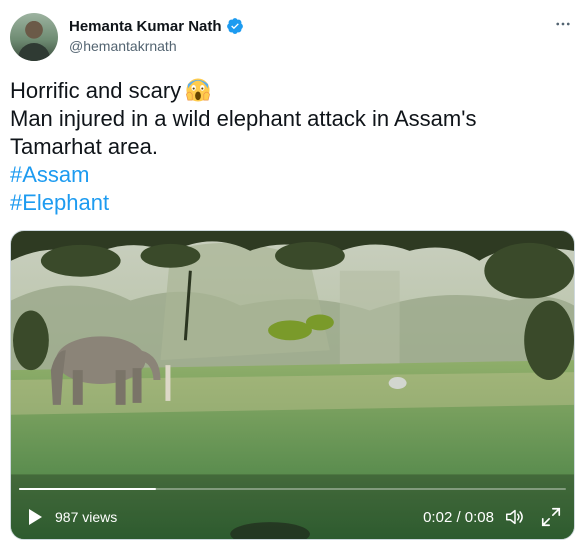 The width and height of the screenshot is (585, 549). I want to click on author-info: Hemanta Kumar Nath @hemantakrnath, so click(156, 35).